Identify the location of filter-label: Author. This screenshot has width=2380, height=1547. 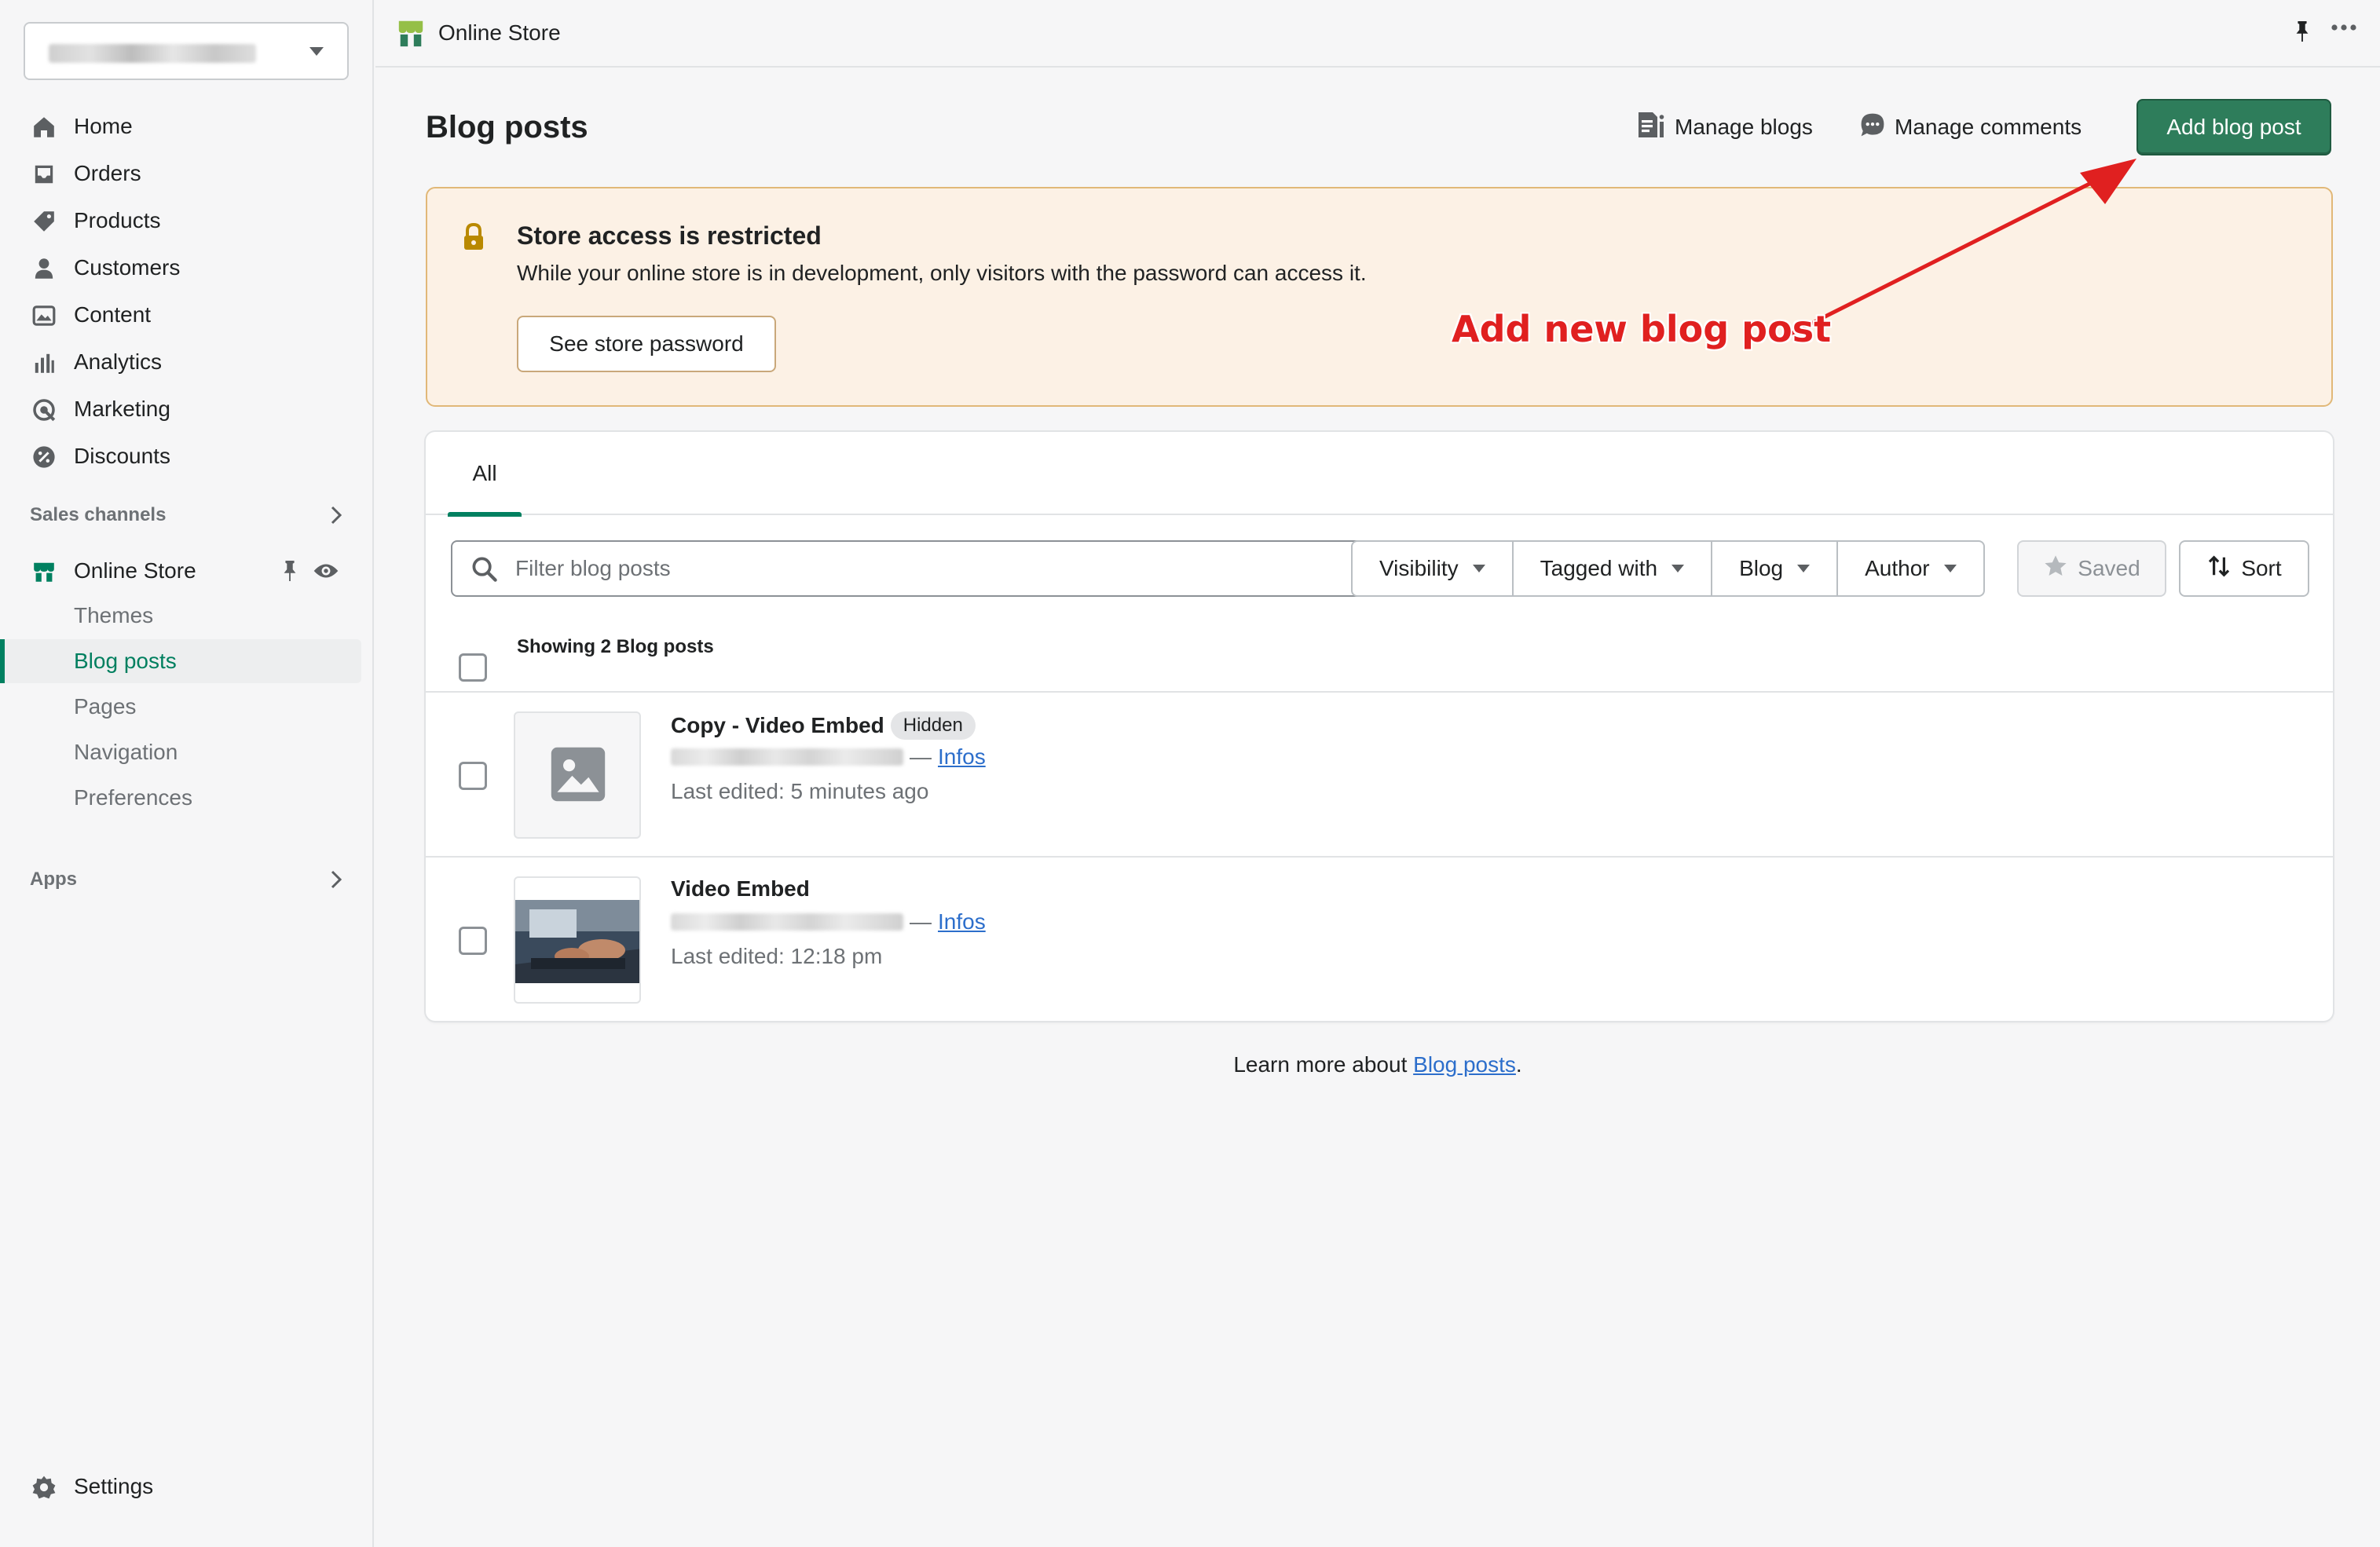
(1897, 568).